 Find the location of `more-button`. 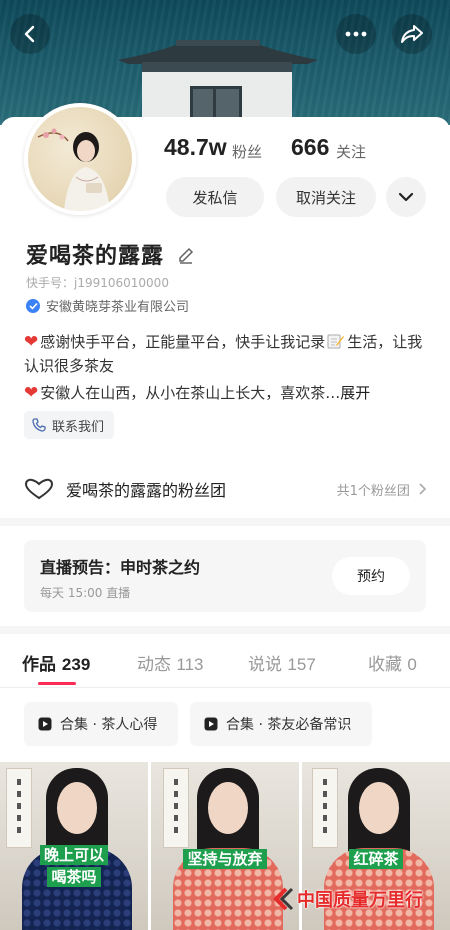

more-button is located at coordinates (356, 34).